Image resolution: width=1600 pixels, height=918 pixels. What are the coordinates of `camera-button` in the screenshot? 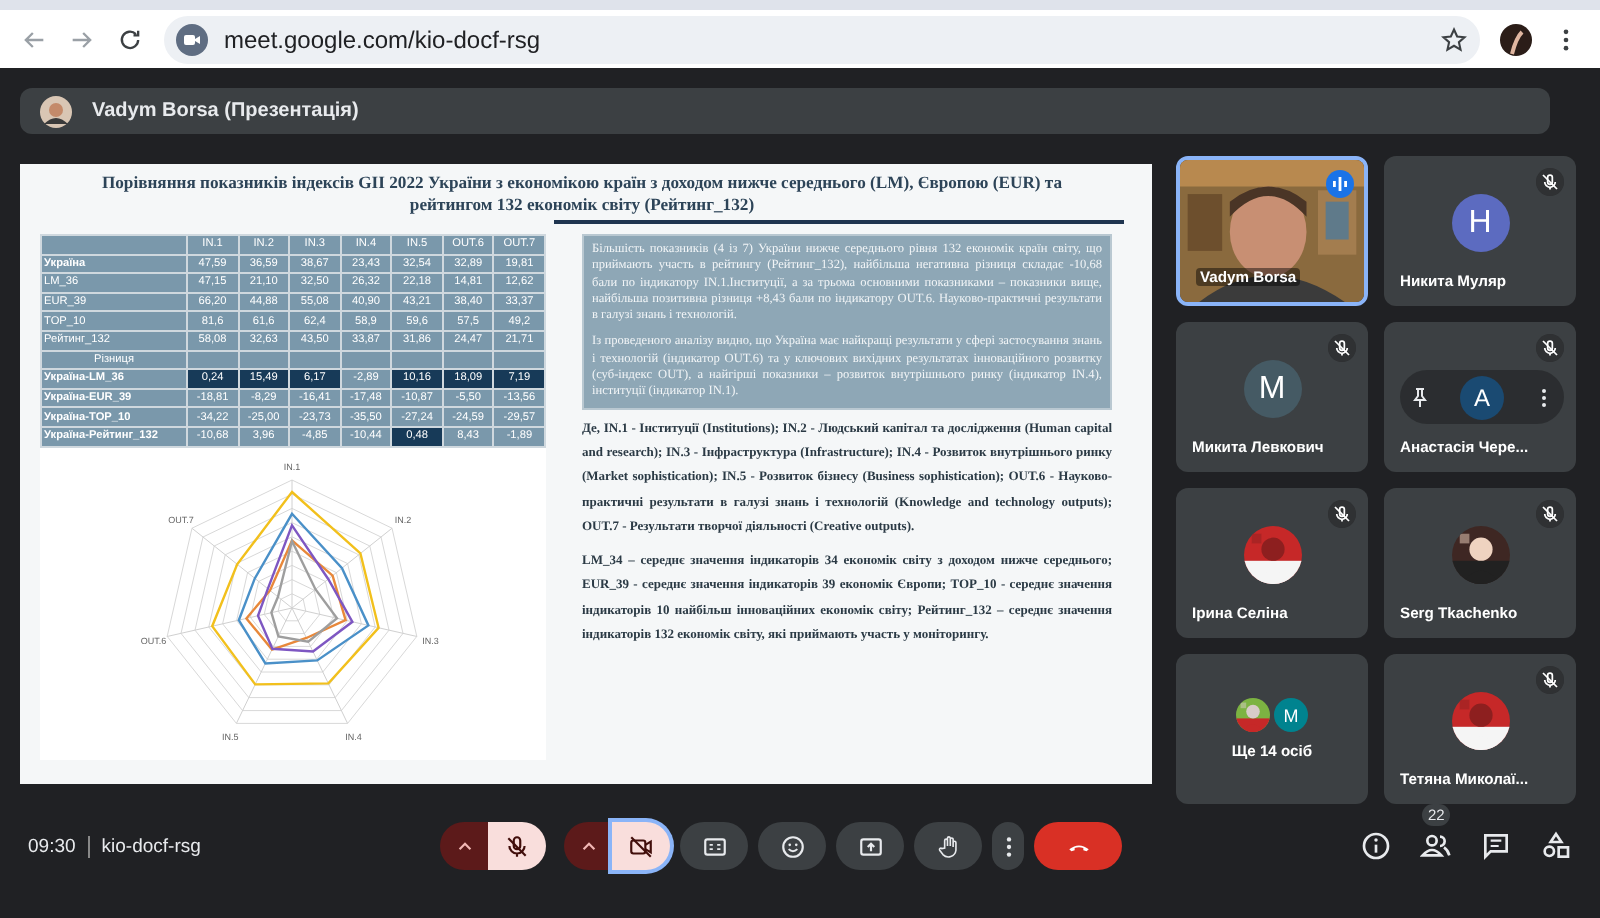 It's located at (641, 846).